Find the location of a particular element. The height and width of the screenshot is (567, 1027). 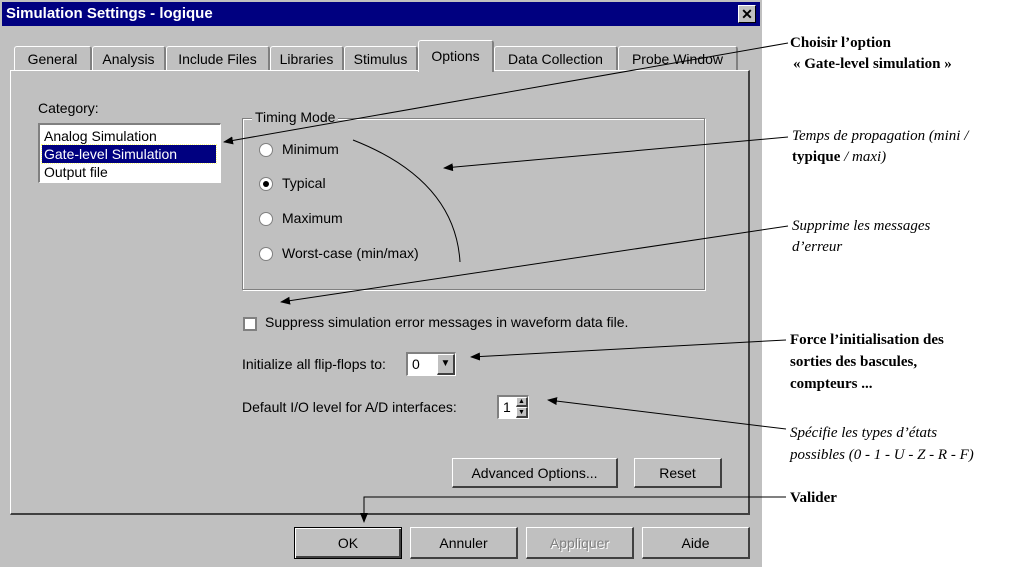

radio-maximum is located at coordinates (266, 219).